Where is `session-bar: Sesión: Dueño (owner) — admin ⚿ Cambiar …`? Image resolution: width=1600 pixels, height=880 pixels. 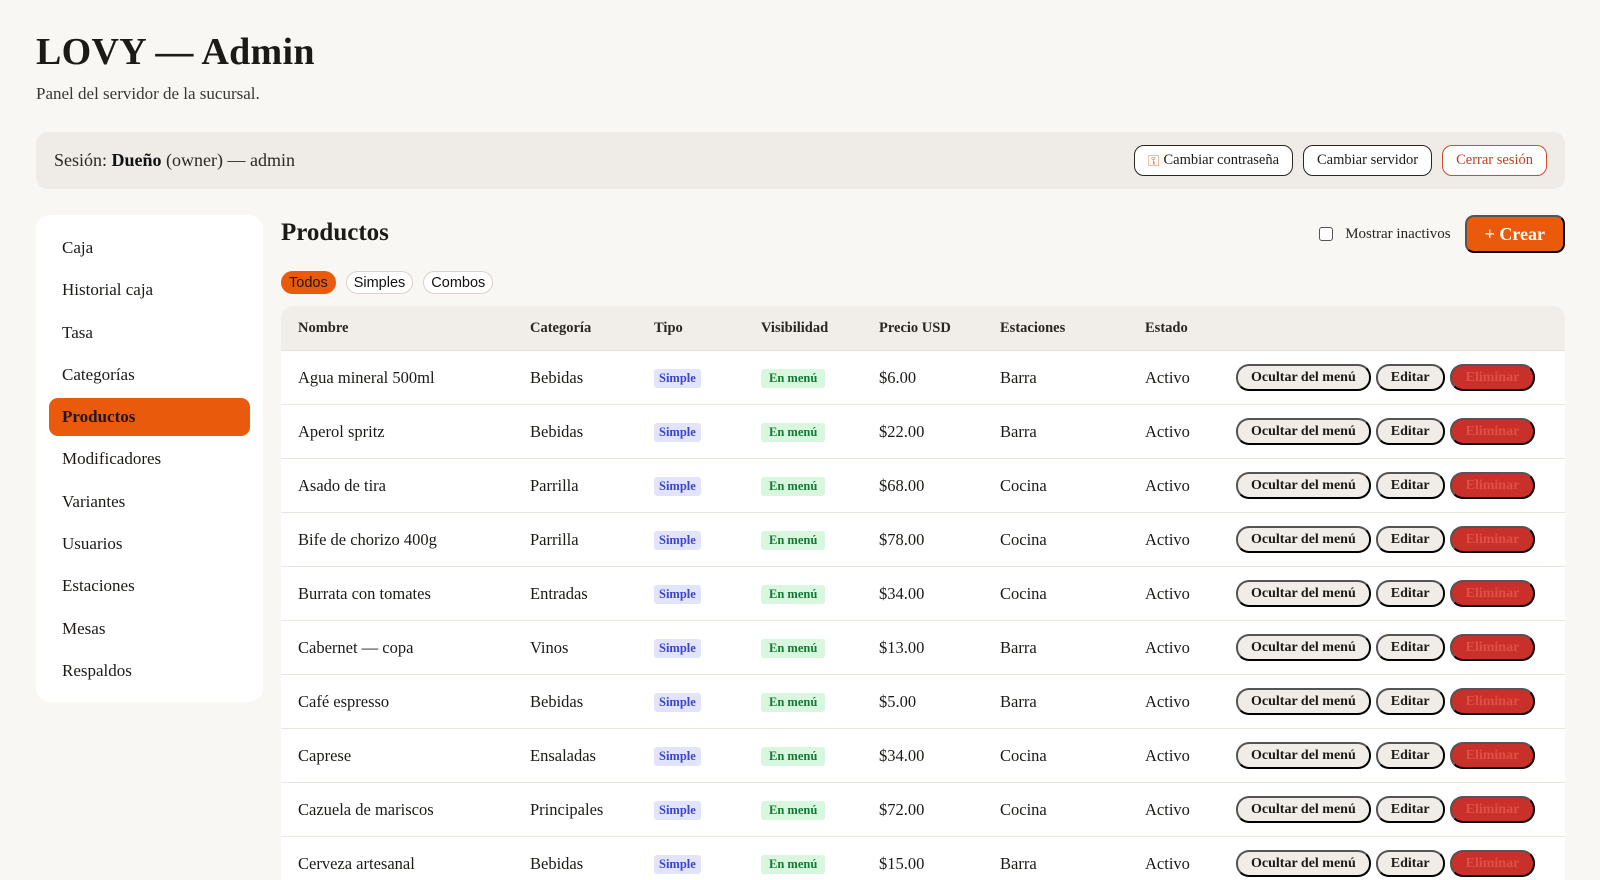 session-bar: Sesión: Dueño (owner) — admin ⚿ Cambiar … is located at coordinates (800, 160).